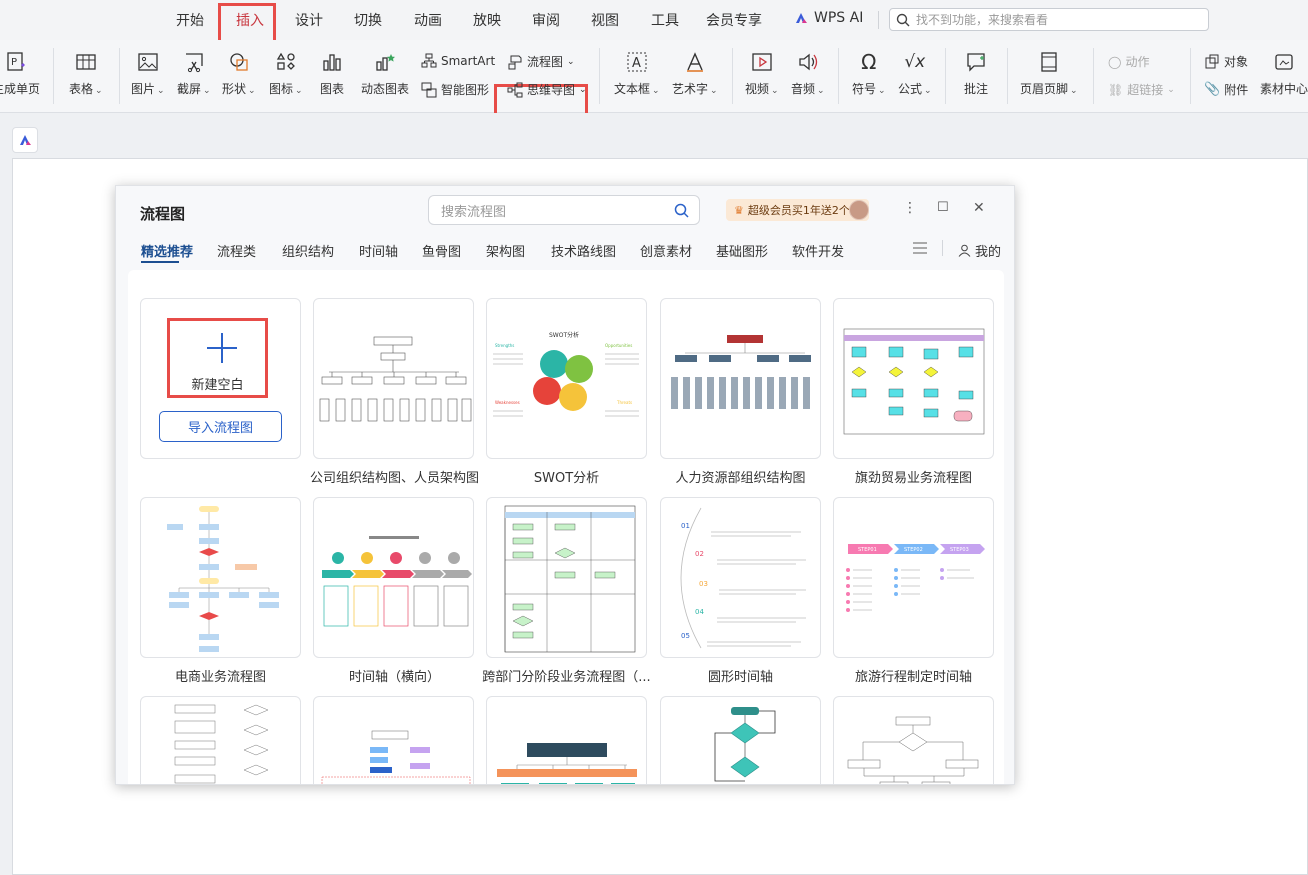 This screenshot has width=1308, height=875. What do you see at coordinates (385, 73) in the screenshot?
I see `dynamic-chart-button: 动态图表` at bounding box center [385, 73].